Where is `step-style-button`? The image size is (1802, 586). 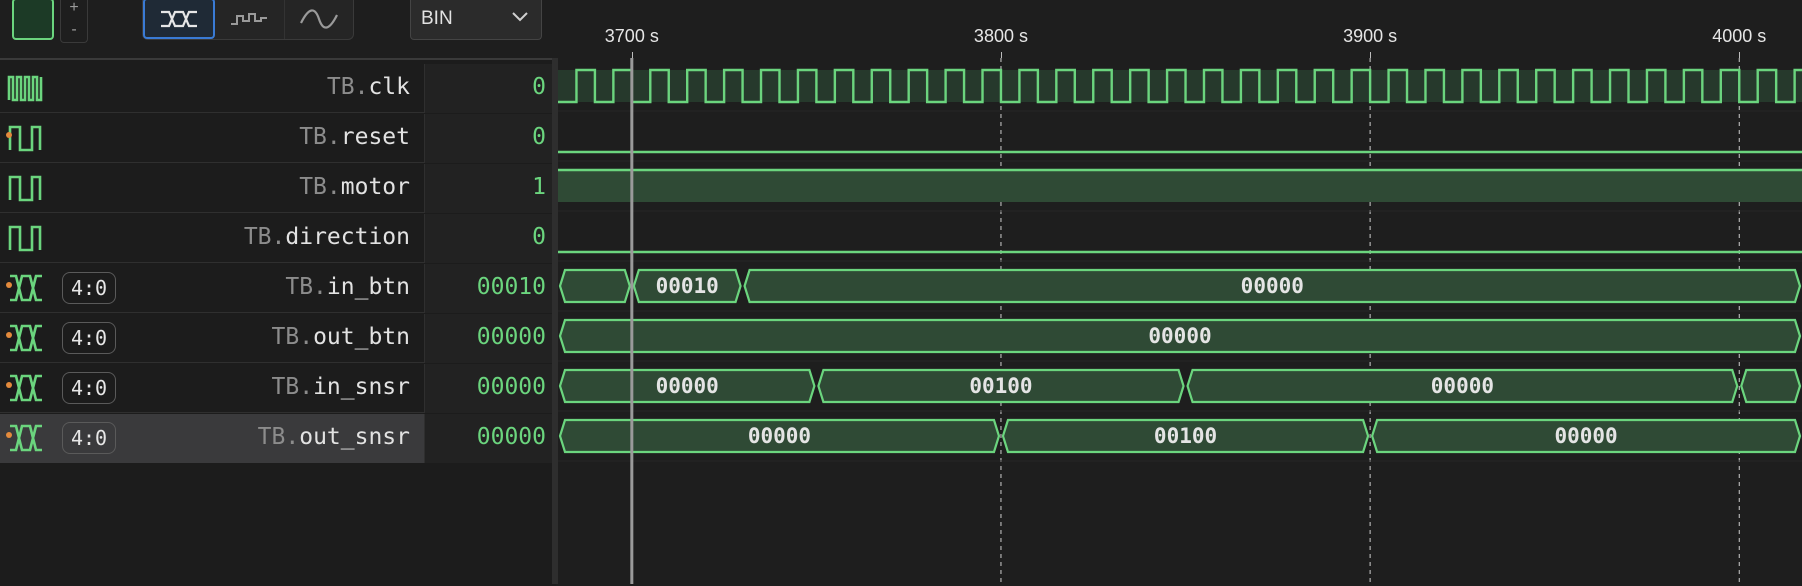
step-style-button is located at coordinates (250, 19).